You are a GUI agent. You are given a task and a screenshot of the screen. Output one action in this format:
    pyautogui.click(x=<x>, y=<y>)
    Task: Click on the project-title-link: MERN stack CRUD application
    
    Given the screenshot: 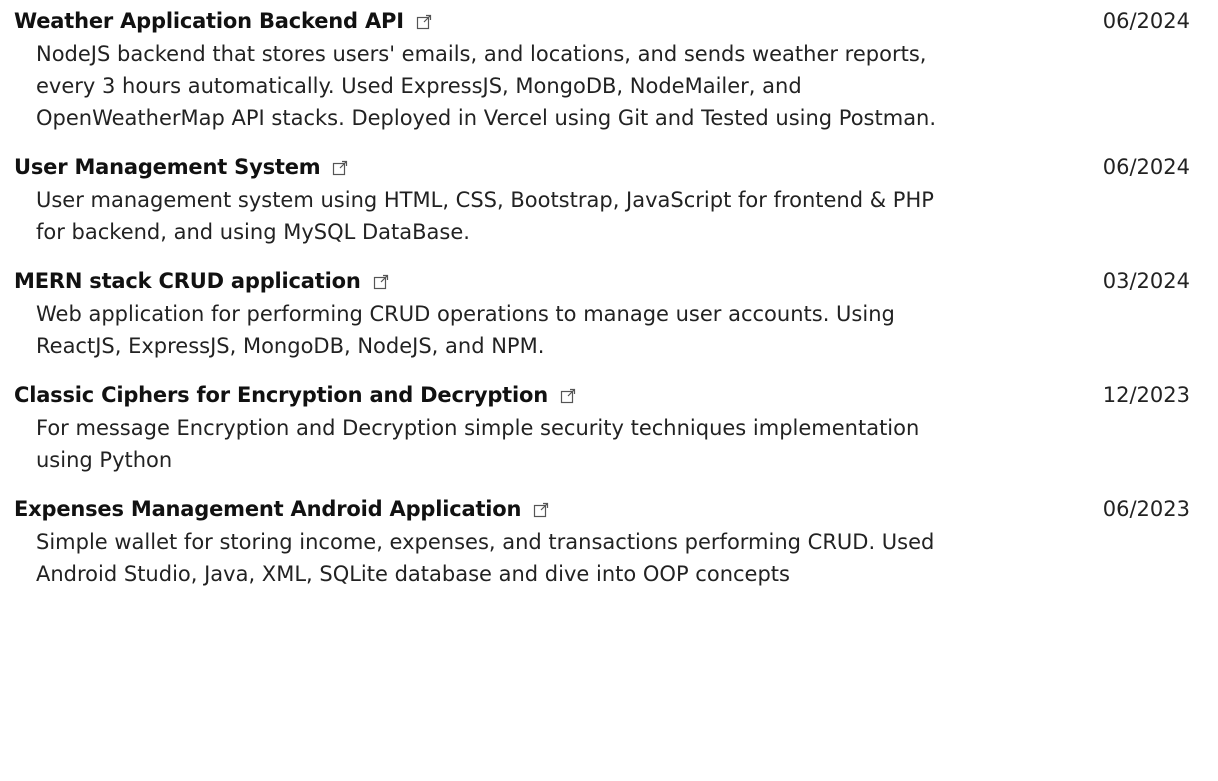 What is the action you would take?
    pyautogui.click(x=201, y=281)
    